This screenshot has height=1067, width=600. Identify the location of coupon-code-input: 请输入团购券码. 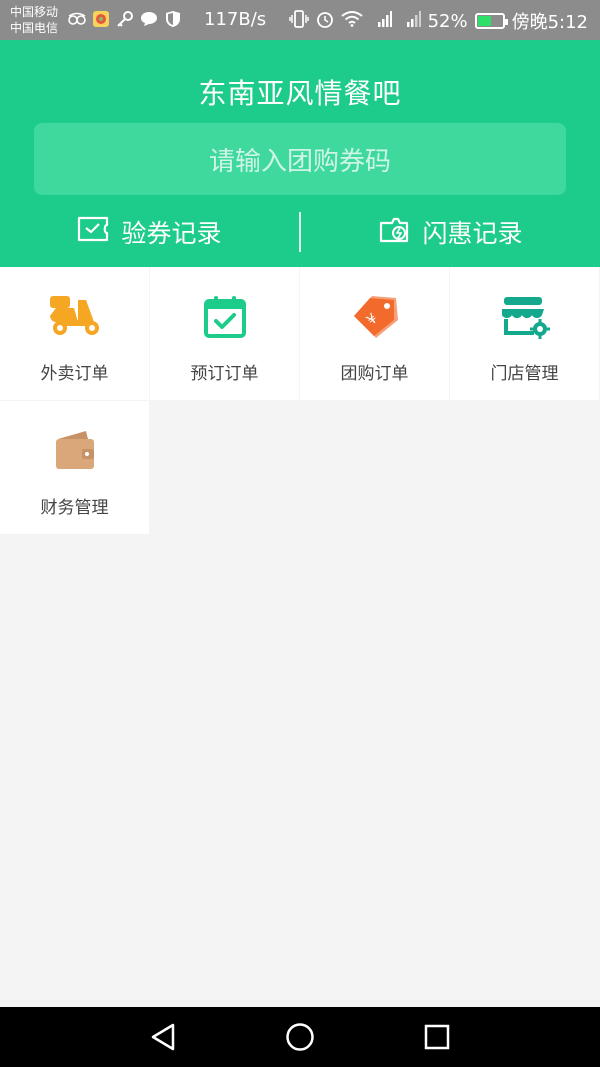
(300, 159).